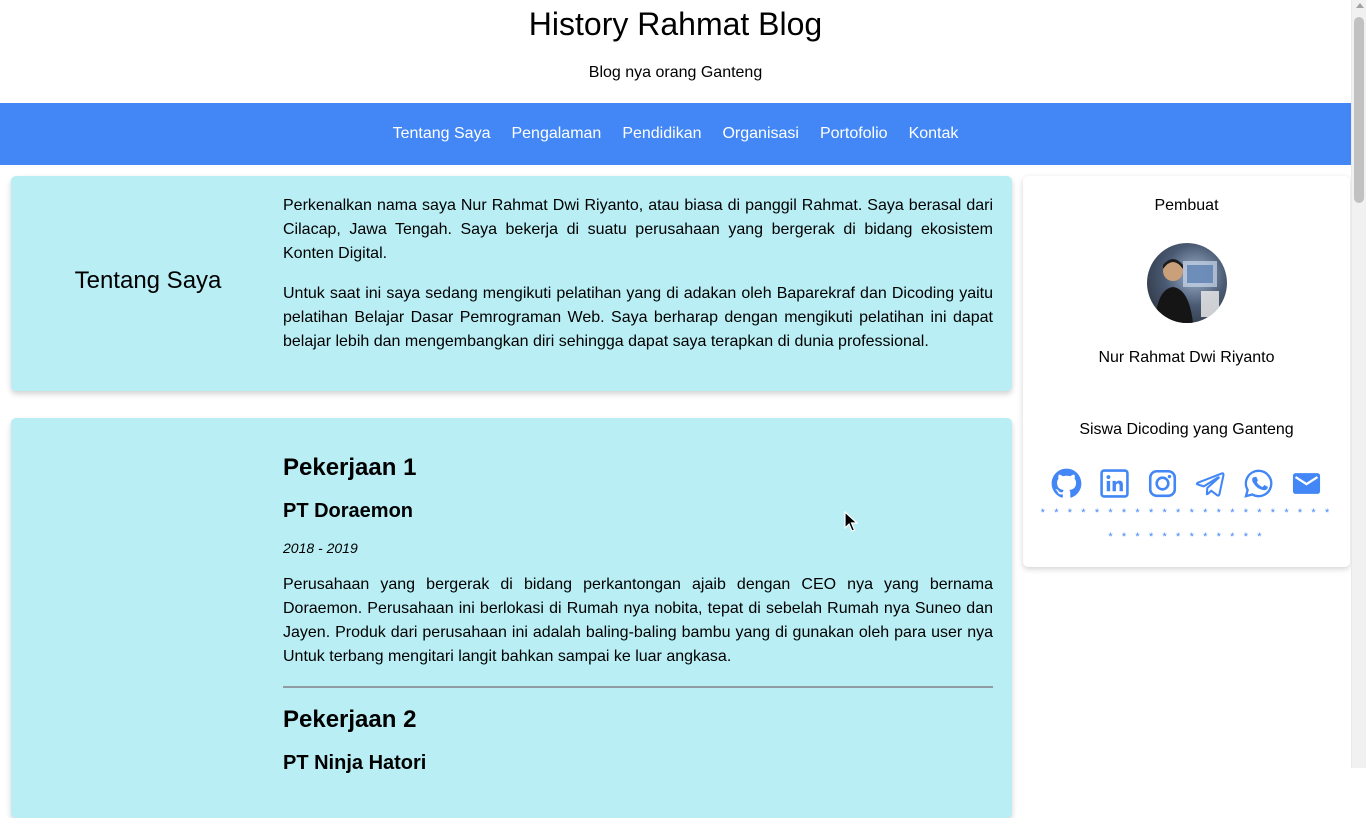  I want to click on email-icon, so click(1306, 483).